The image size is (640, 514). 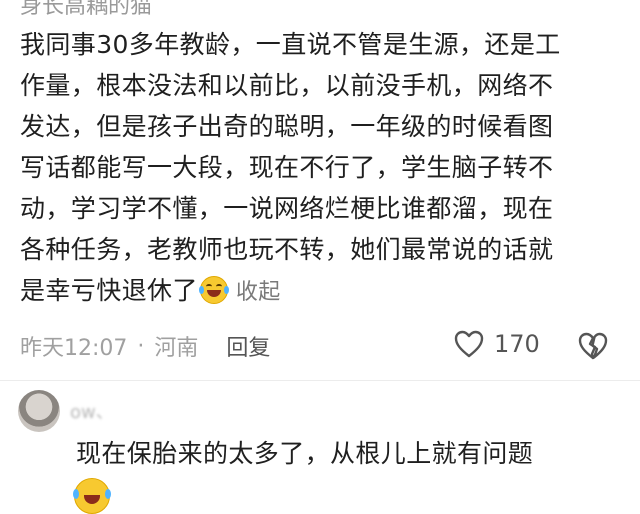 I want to click on comment-line: 各种任务，老教师也玩不转，她们最常说的话就, so click(x=287, y=249).